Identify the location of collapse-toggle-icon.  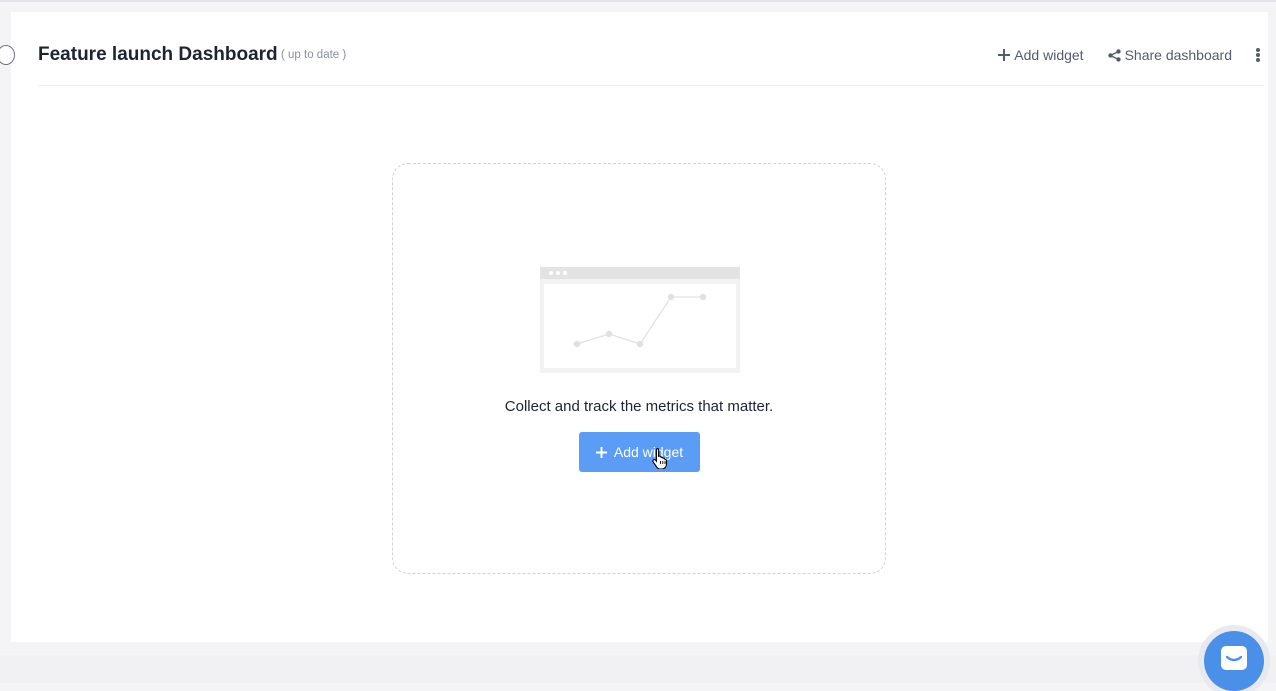
(7, 55).